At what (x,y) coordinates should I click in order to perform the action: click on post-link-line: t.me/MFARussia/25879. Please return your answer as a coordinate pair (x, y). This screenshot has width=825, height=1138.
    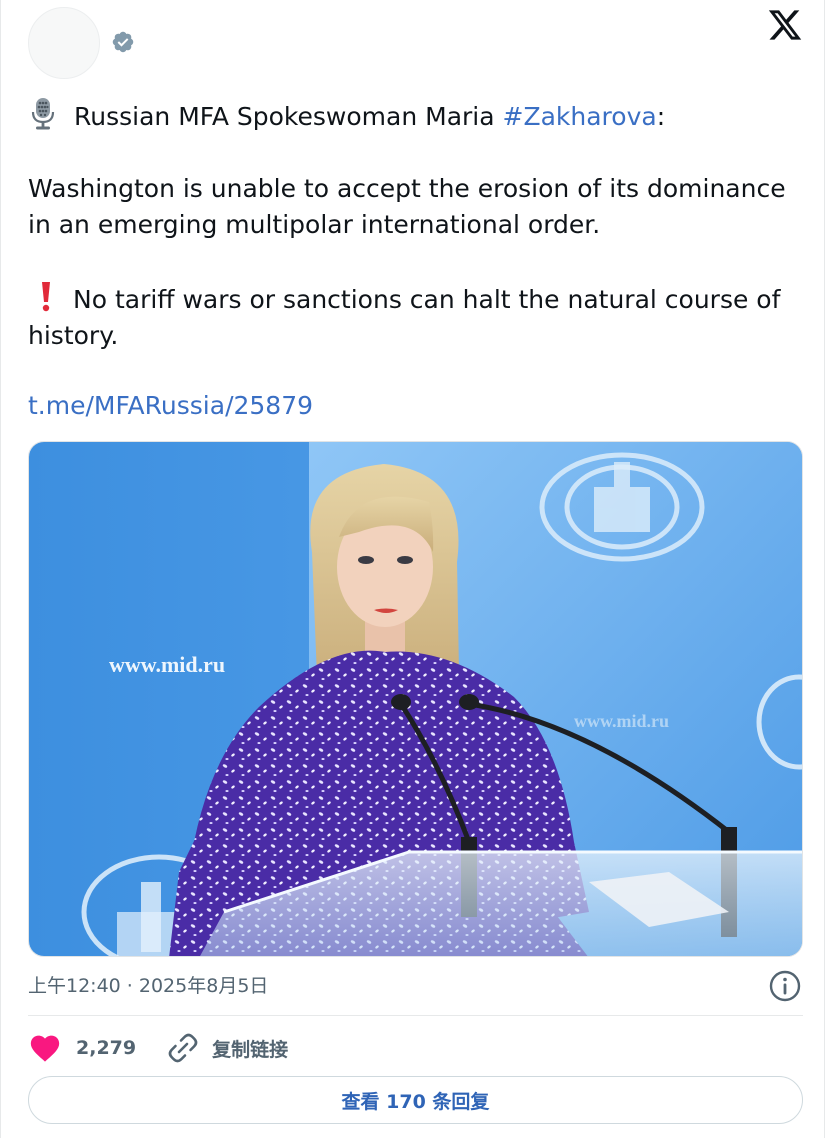
    Looking at the image, I should click on (413, 406).